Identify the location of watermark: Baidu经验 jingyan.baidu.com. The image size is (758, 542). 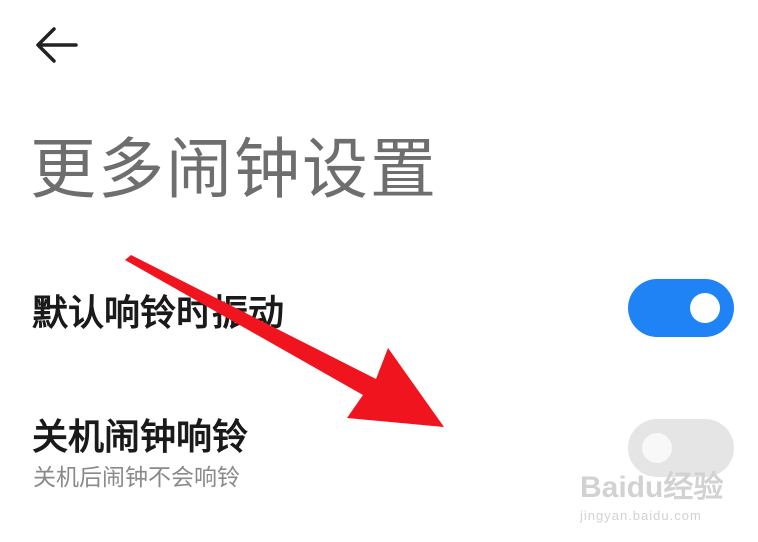
(652, 497).